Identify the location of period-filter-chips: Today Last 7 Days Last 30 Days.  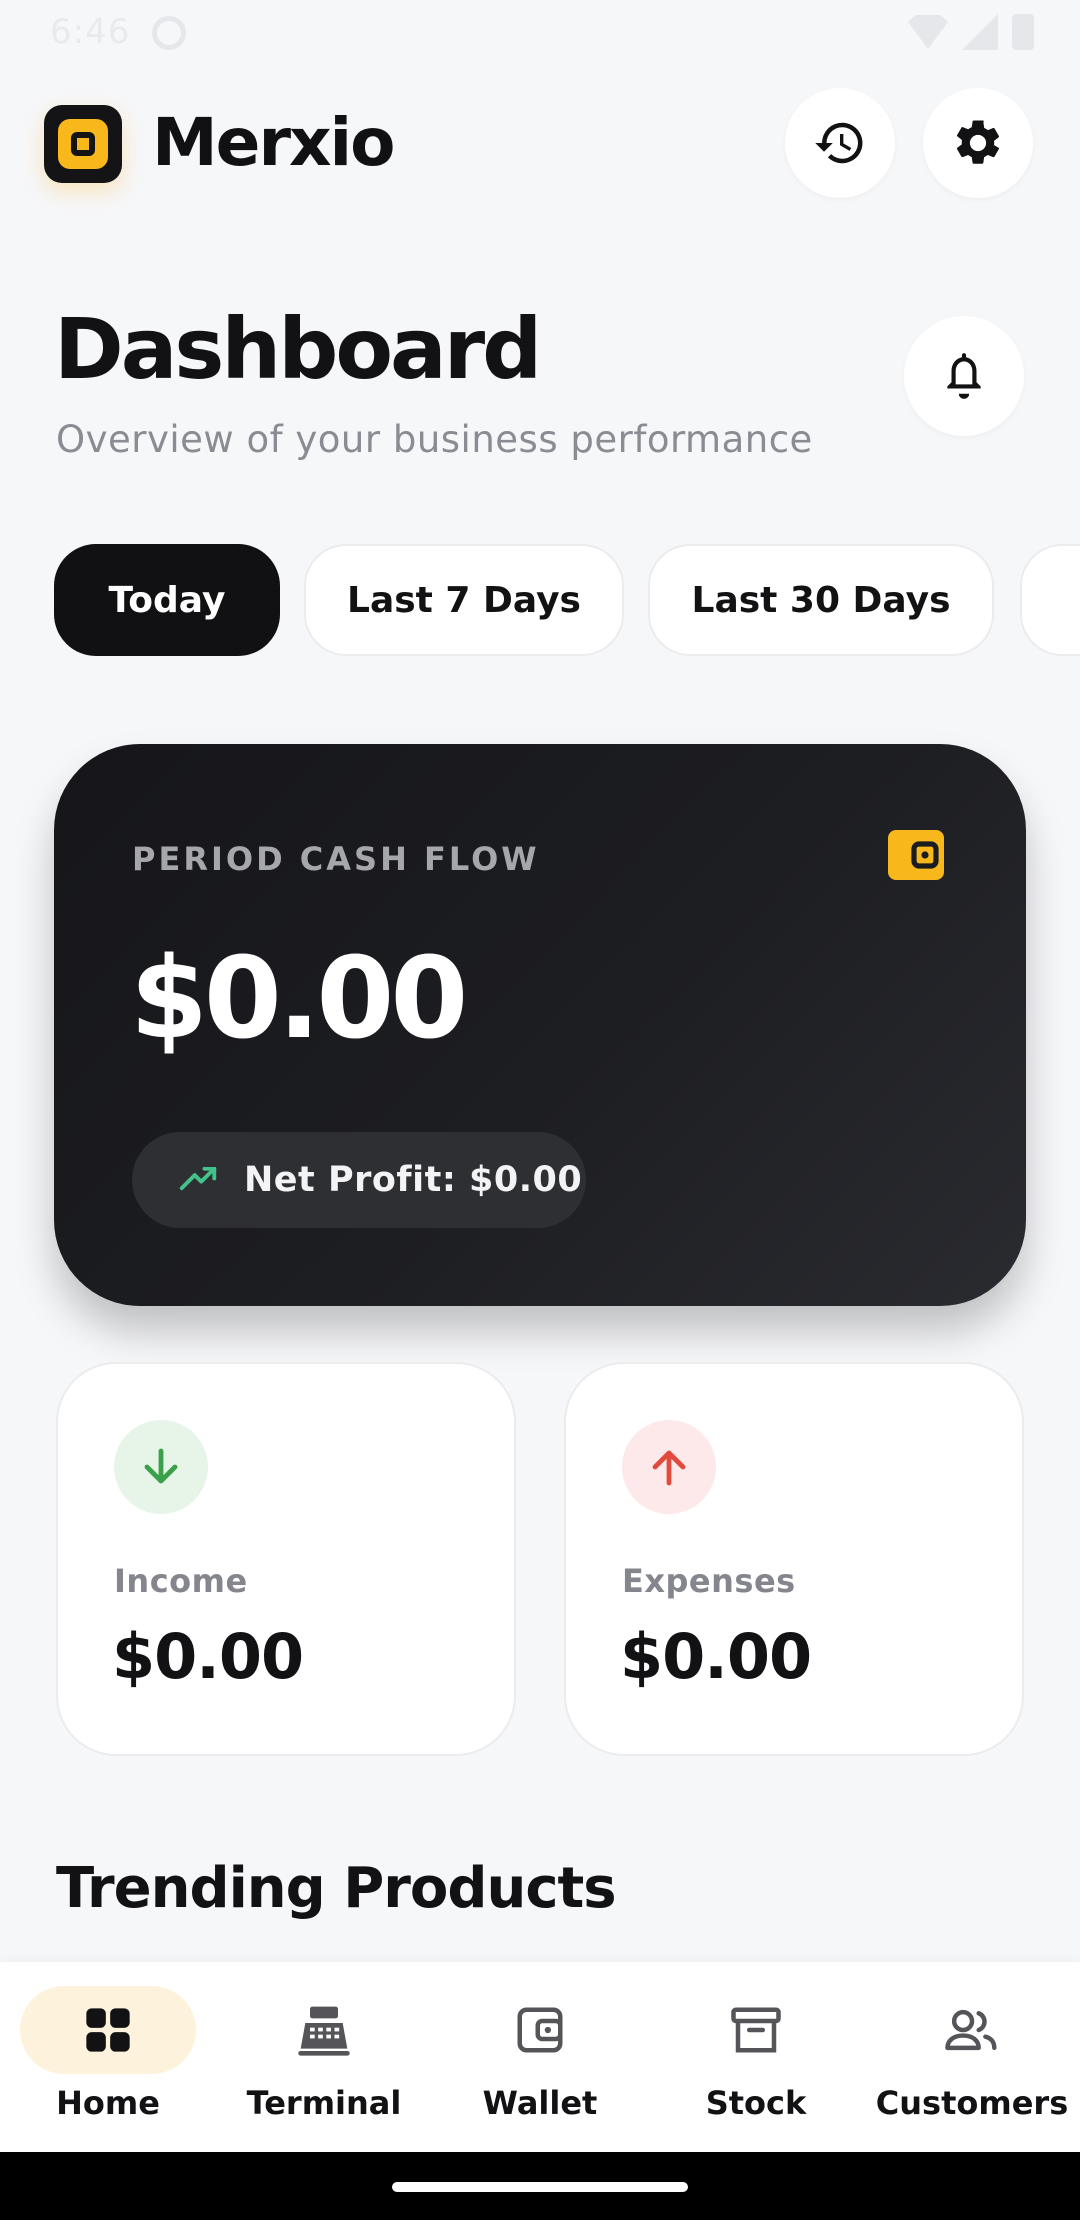
(567, 600).